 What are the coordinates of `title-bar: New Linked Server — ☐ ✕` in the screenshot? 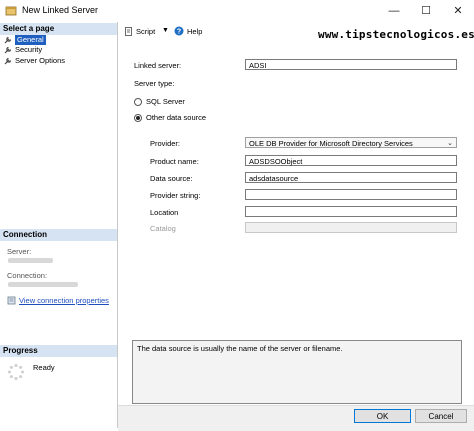 It's located at (237, 11).